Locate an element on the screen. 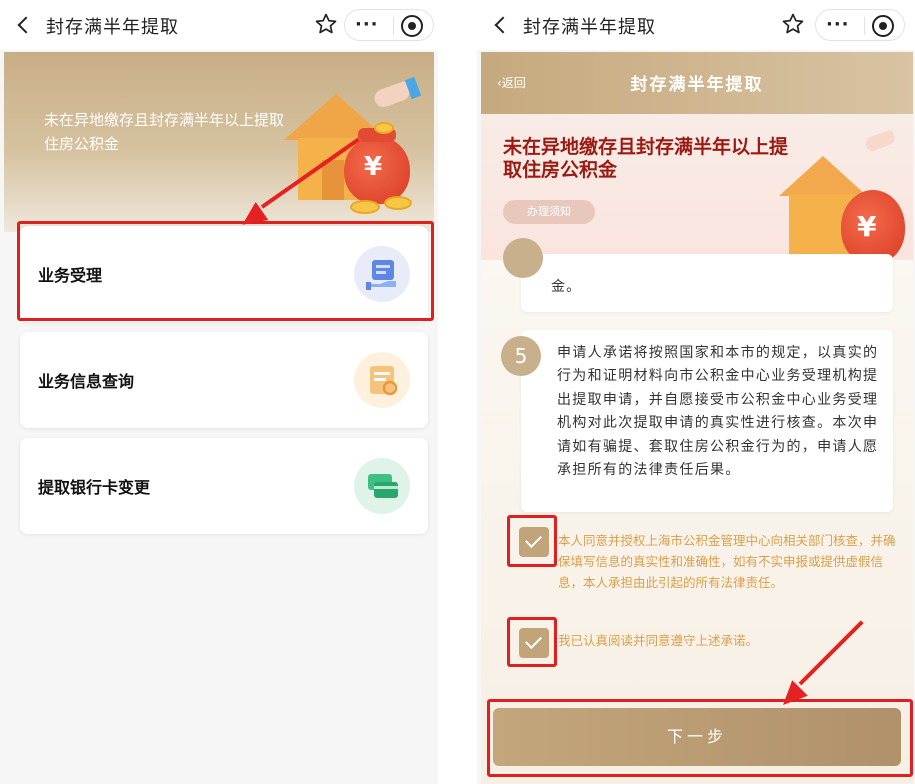 This screenshot has height=784, width=915. menu-item-label: 提取银行卡变更 is located at coordinates (94, 487).